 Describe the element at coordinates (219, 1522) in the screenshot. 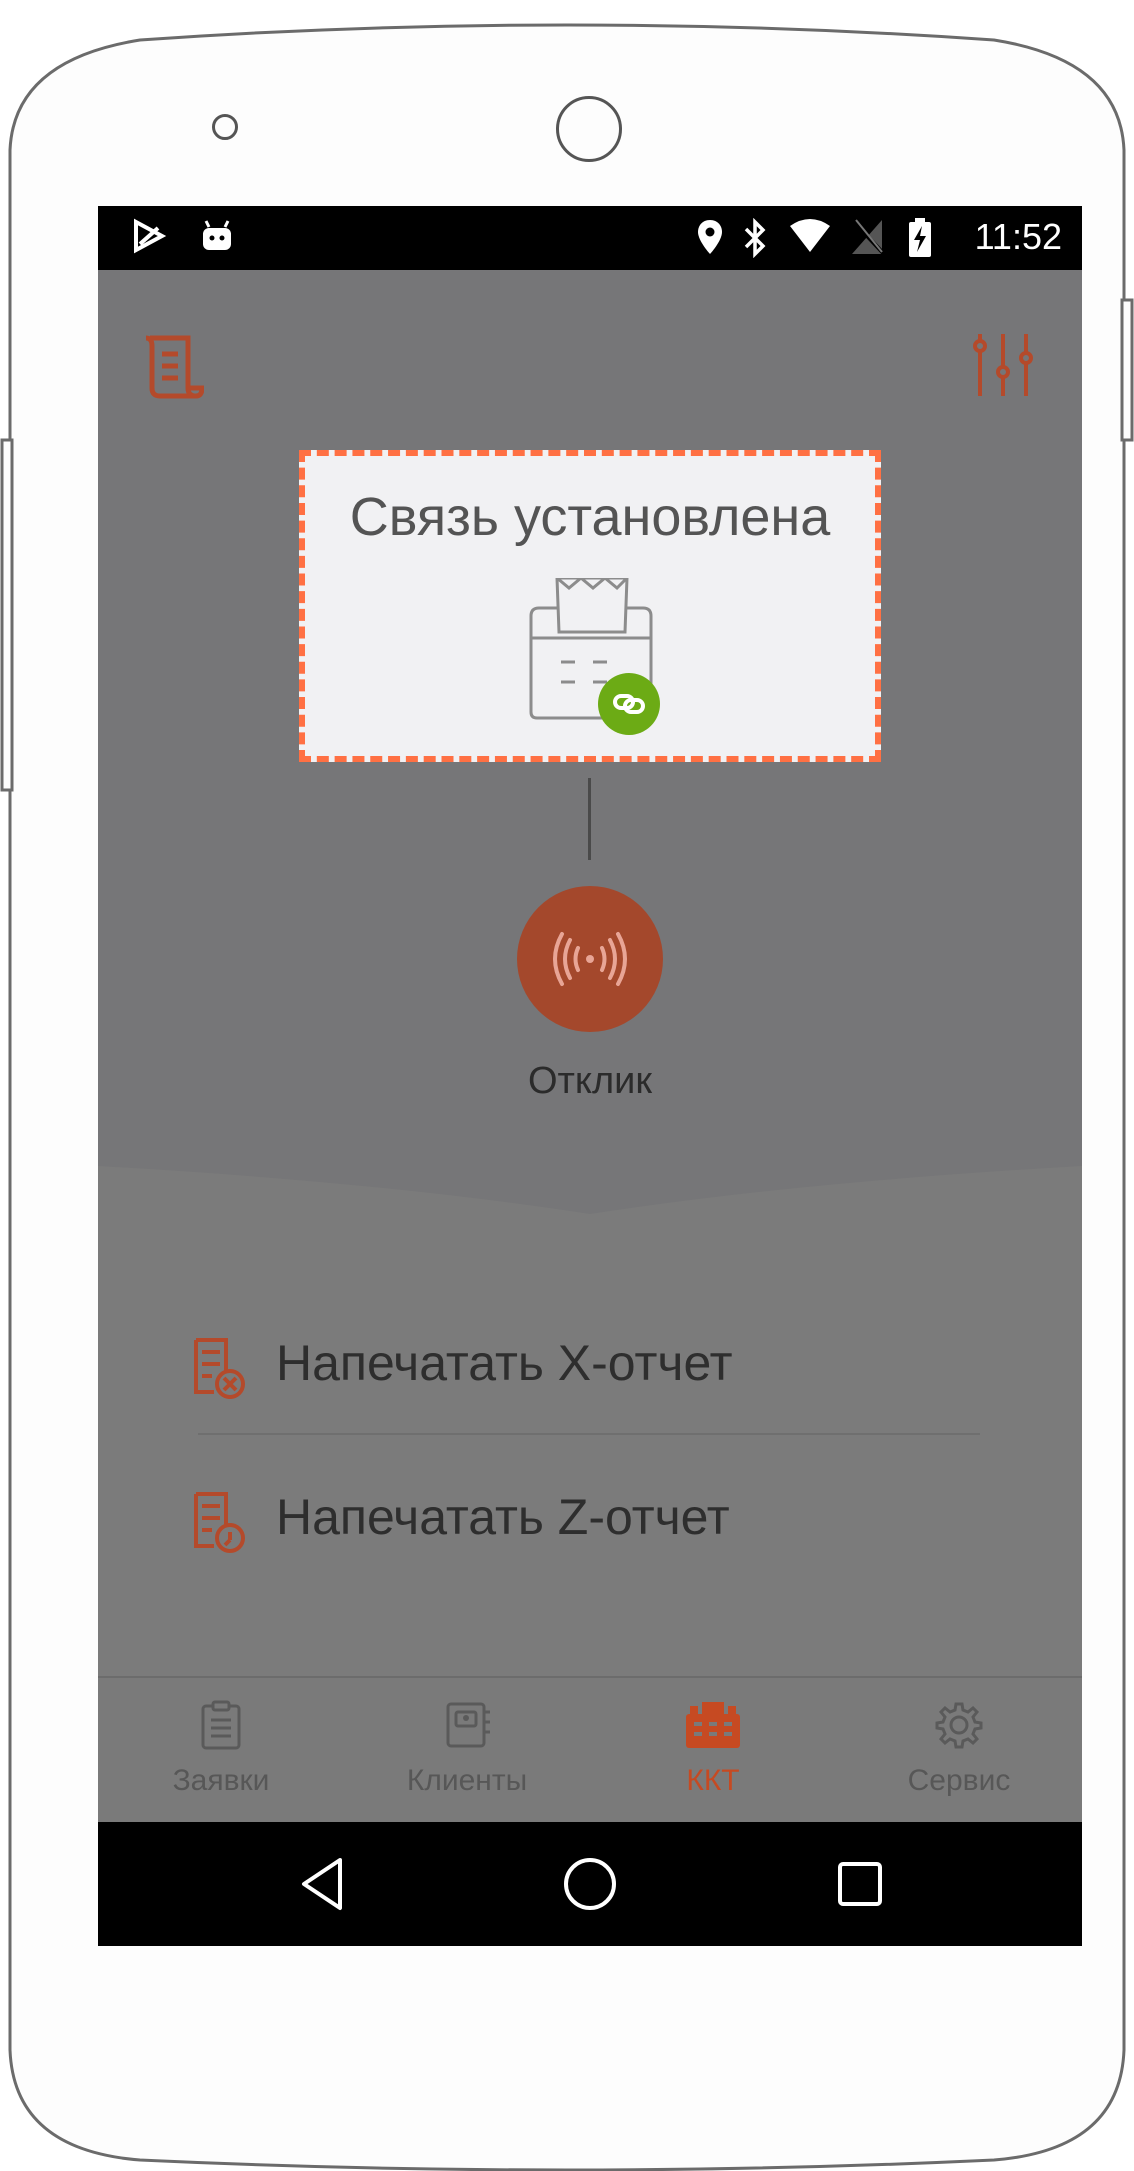

I see `report-z-icon` at that location.